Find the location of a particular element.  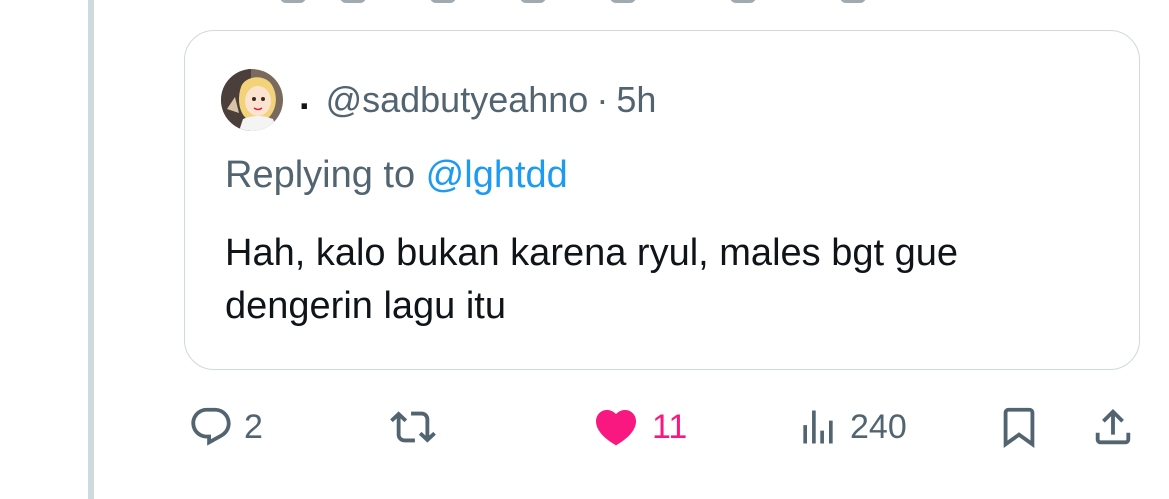

bookmark-icon is located at coordinates (1019, 427).